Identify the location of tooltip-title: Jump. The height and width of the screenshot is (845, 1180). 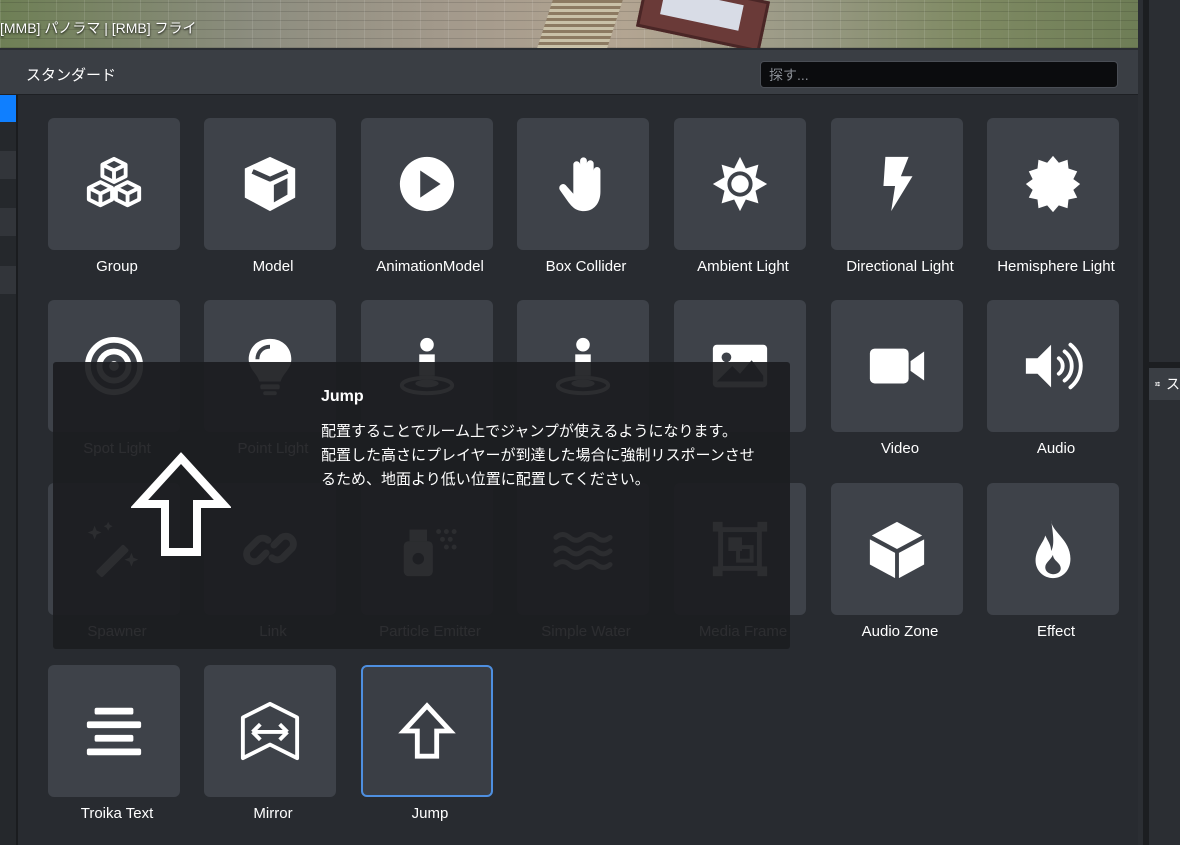
(342, 396).